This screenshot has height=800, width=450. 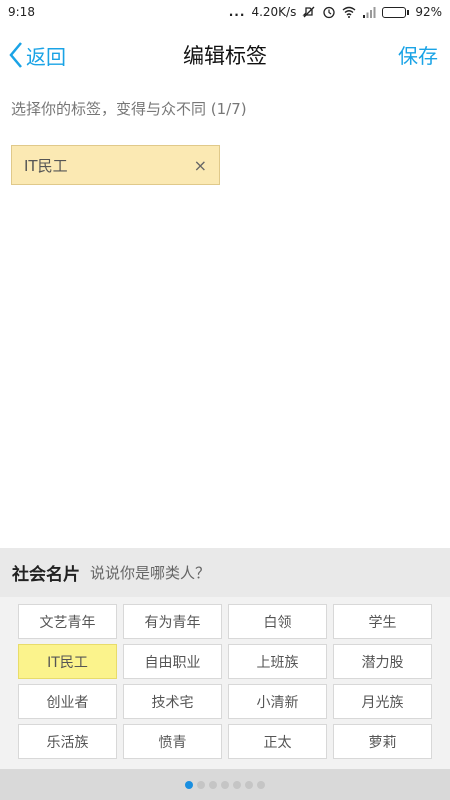 I want to click on tag-option: IT民工, so click(x=67, y=661).